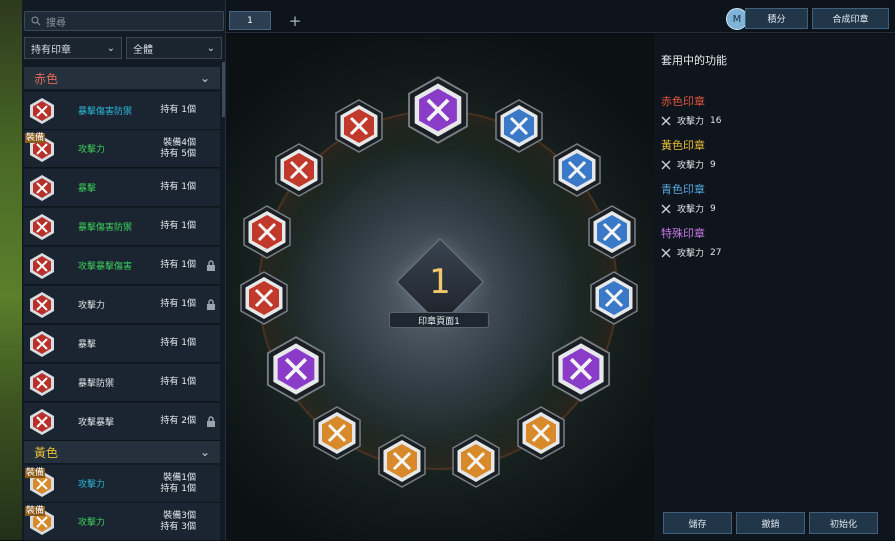 The height and width of the screenshot is (541, 895). I want to click on synthesize-seal-button: 合成印章, so click(850, 18).